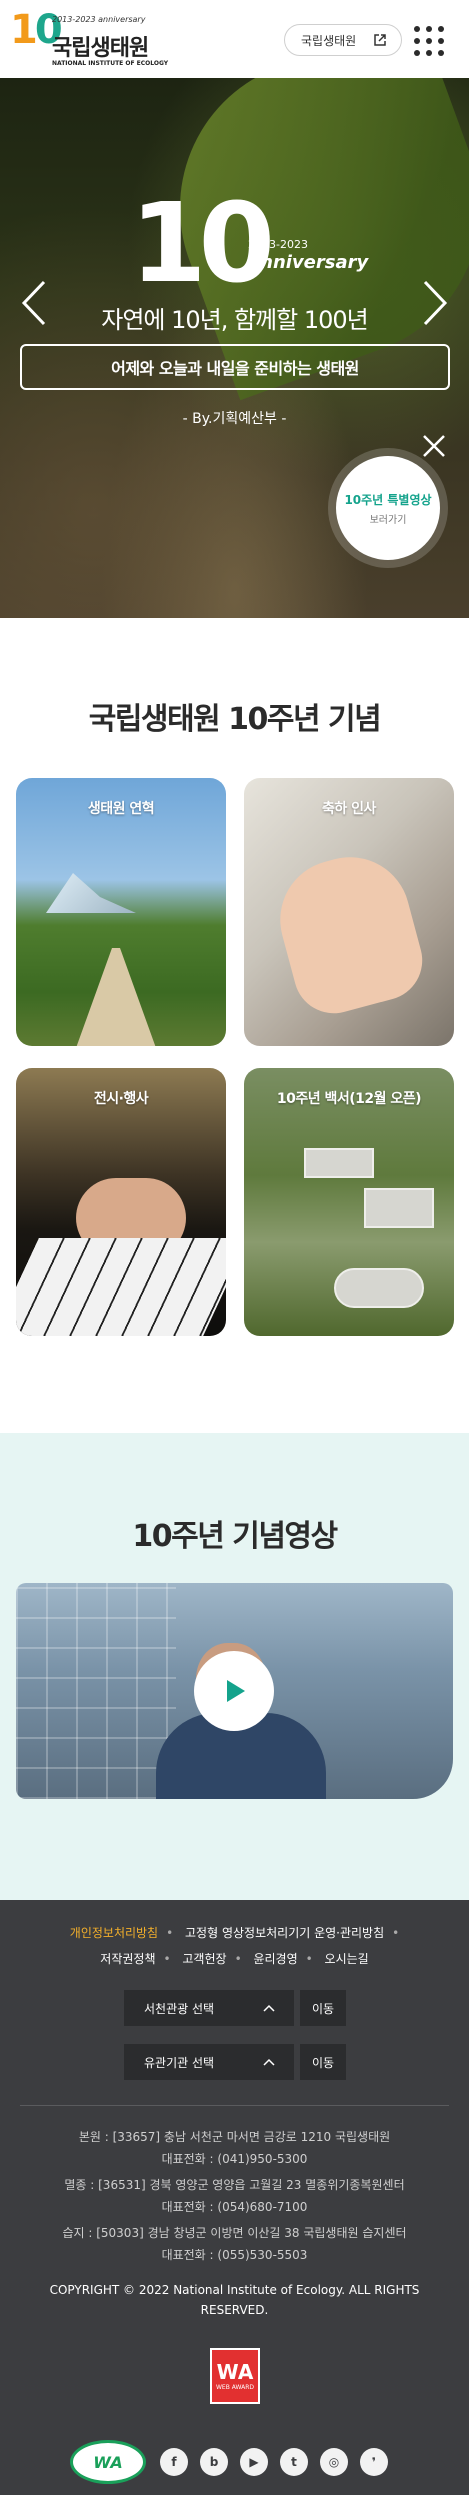 The height and width of the screenshot is (2495, 469). What do you see at coordinates (234, 2255) in the screenshot?
I see `tel-wetland: 대표전화 : (055)530-5503` at bounding box center [234, 2255].